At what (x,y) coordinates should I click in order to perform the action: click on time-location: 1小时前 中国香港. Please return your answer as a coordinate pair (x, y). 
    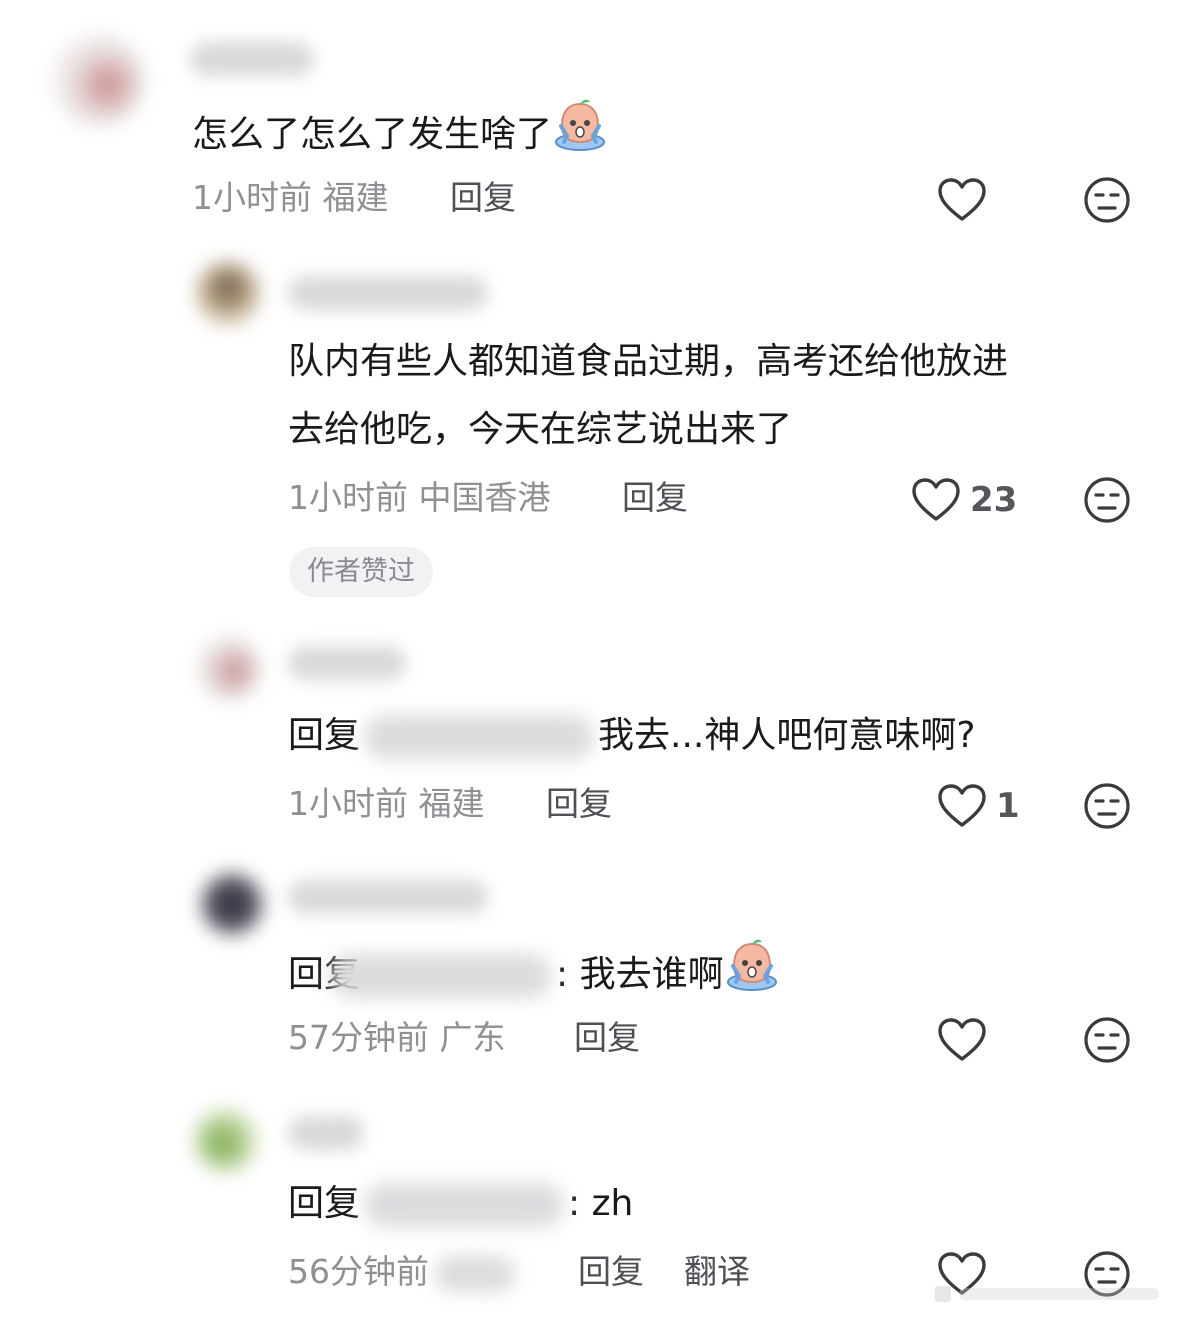
    Looking at the image, I should click on (419, 497).